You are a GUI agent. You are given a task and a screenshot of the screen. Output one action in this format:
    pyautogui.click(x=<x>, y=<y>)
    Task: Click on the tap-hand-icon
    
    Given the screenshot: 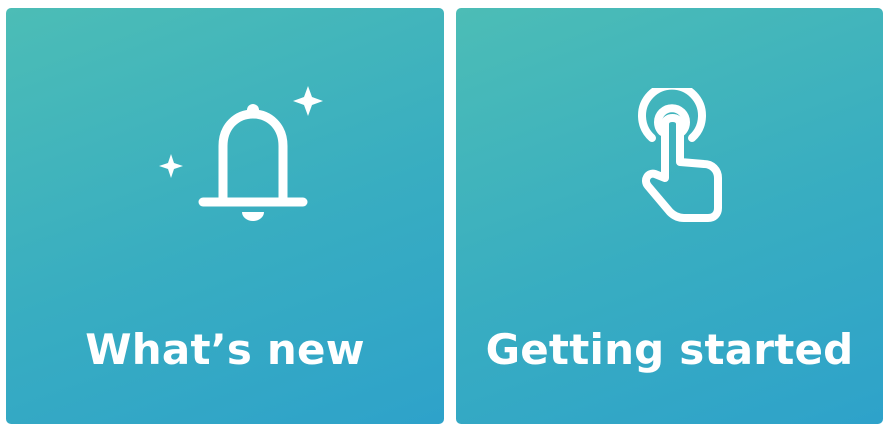 What is the action you would take?
    pyautogui.click(x=679, y=155)
    